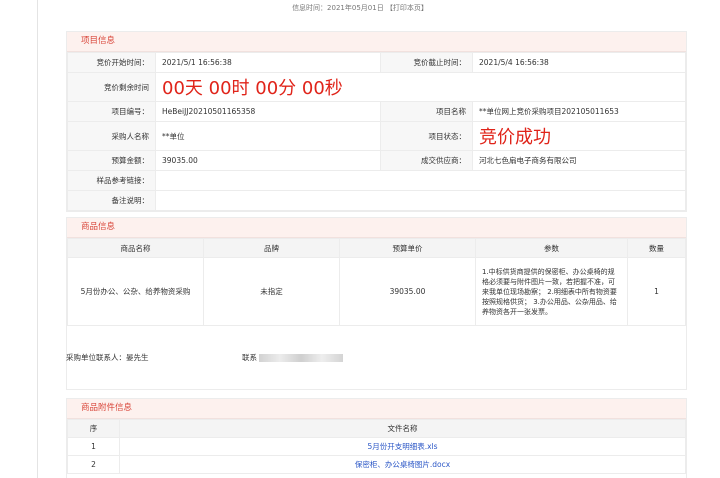 This screenshot has height=478, width=720. I want to click on sample-link-row: 样品参考链接：, so click(376, 180).